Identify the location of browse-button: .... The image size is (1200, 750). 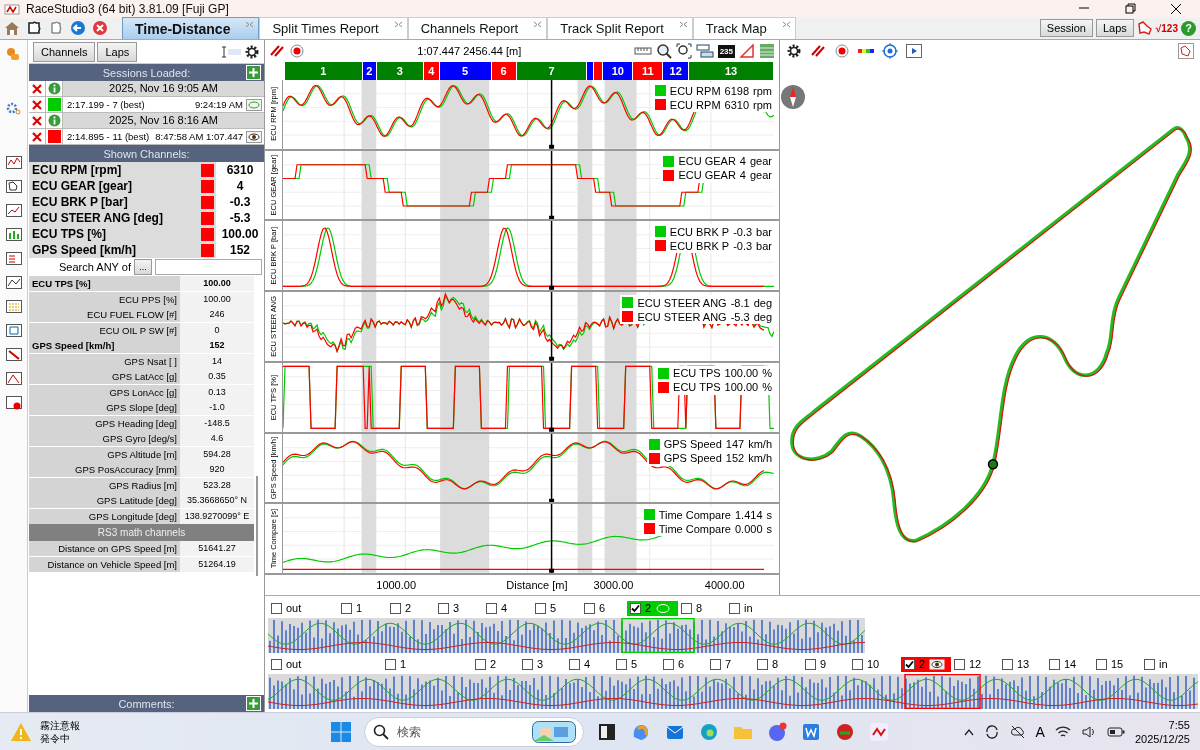
(142, 267).